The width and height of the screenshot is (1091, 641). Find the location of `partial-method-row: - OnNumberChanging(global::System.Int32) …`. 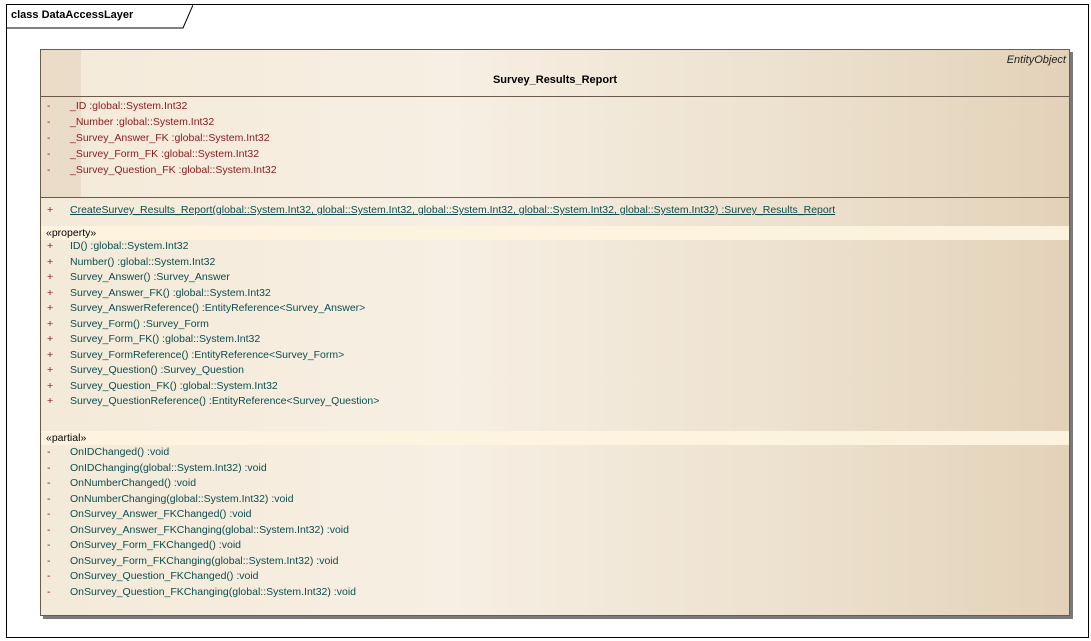

partial-method-row: - OnNumberChanging(global::System.Int32) … is located at coordinates (555, 500).